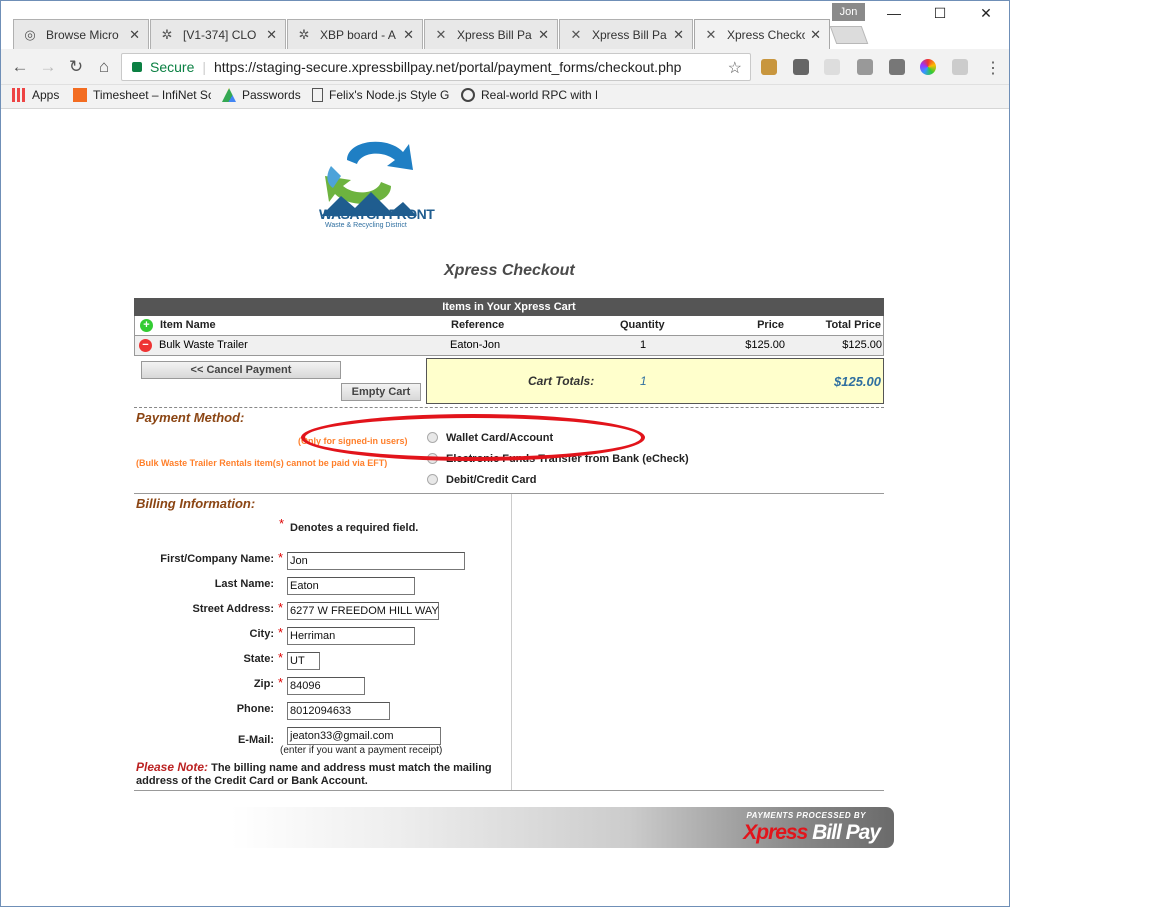  I want to click on back-icon: ←, so click(20, 67).